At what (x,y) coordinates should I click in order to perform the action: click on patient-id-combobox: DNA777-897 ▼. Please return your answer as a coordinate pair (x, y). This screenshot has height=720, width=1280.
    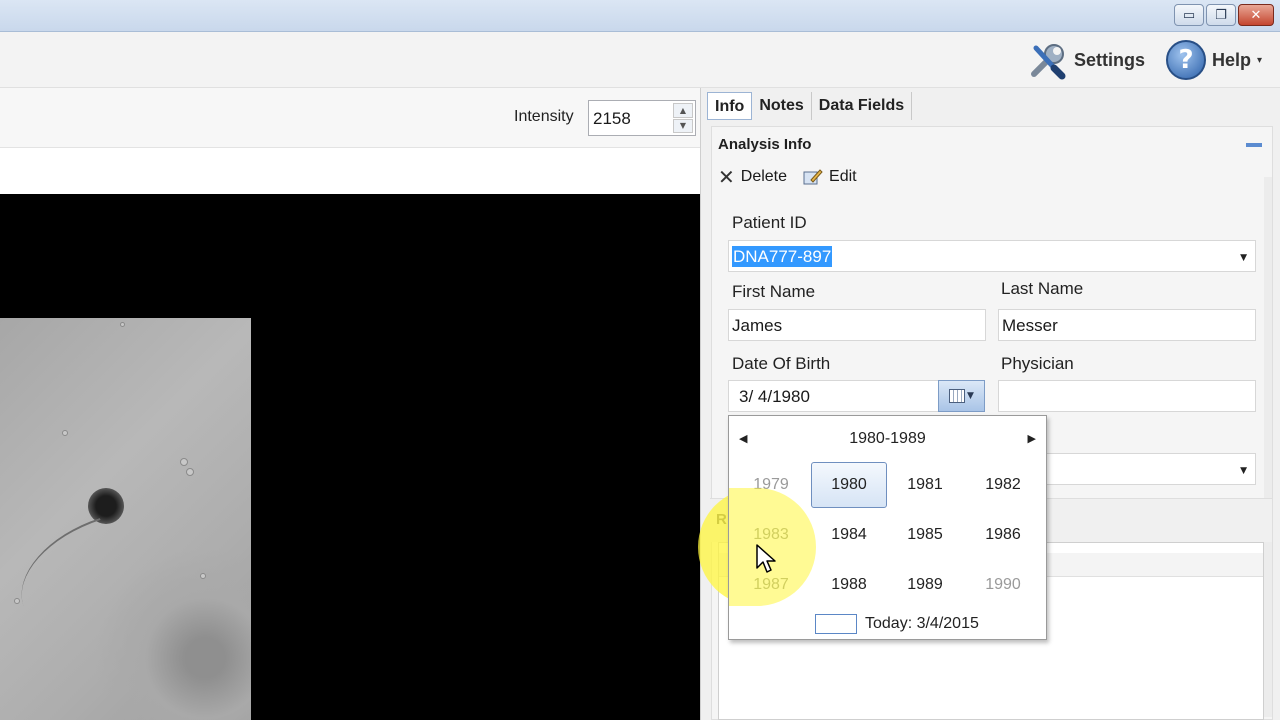
    Looking at the image, I should click on (992, 256).